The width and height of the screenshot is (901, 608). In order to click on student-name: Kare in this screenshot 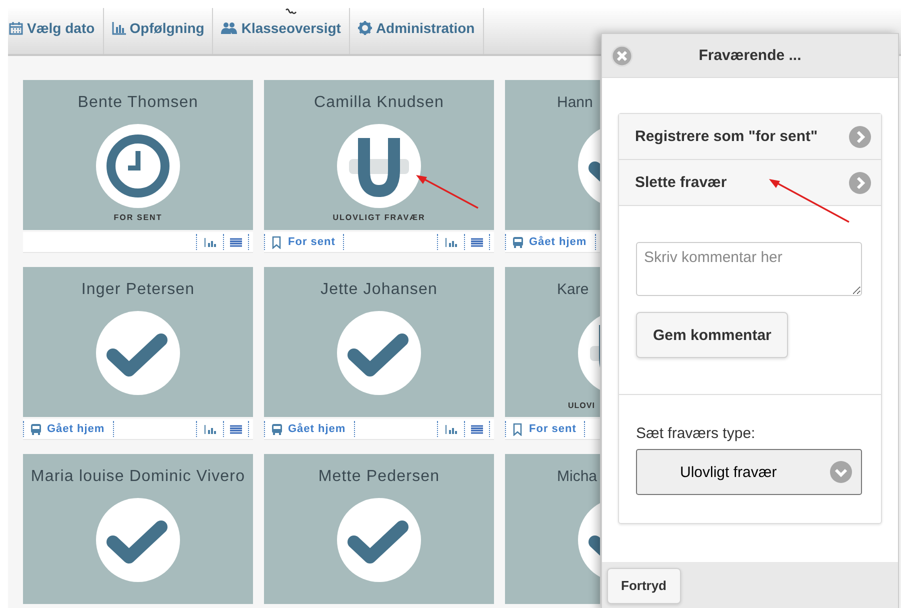, I will do `click(572, 289)`.